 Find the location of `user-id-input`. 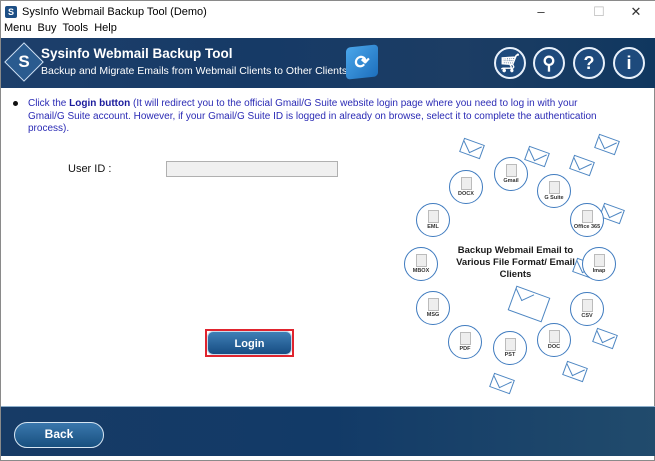

user-id-input is located at coordinates (252, 169).